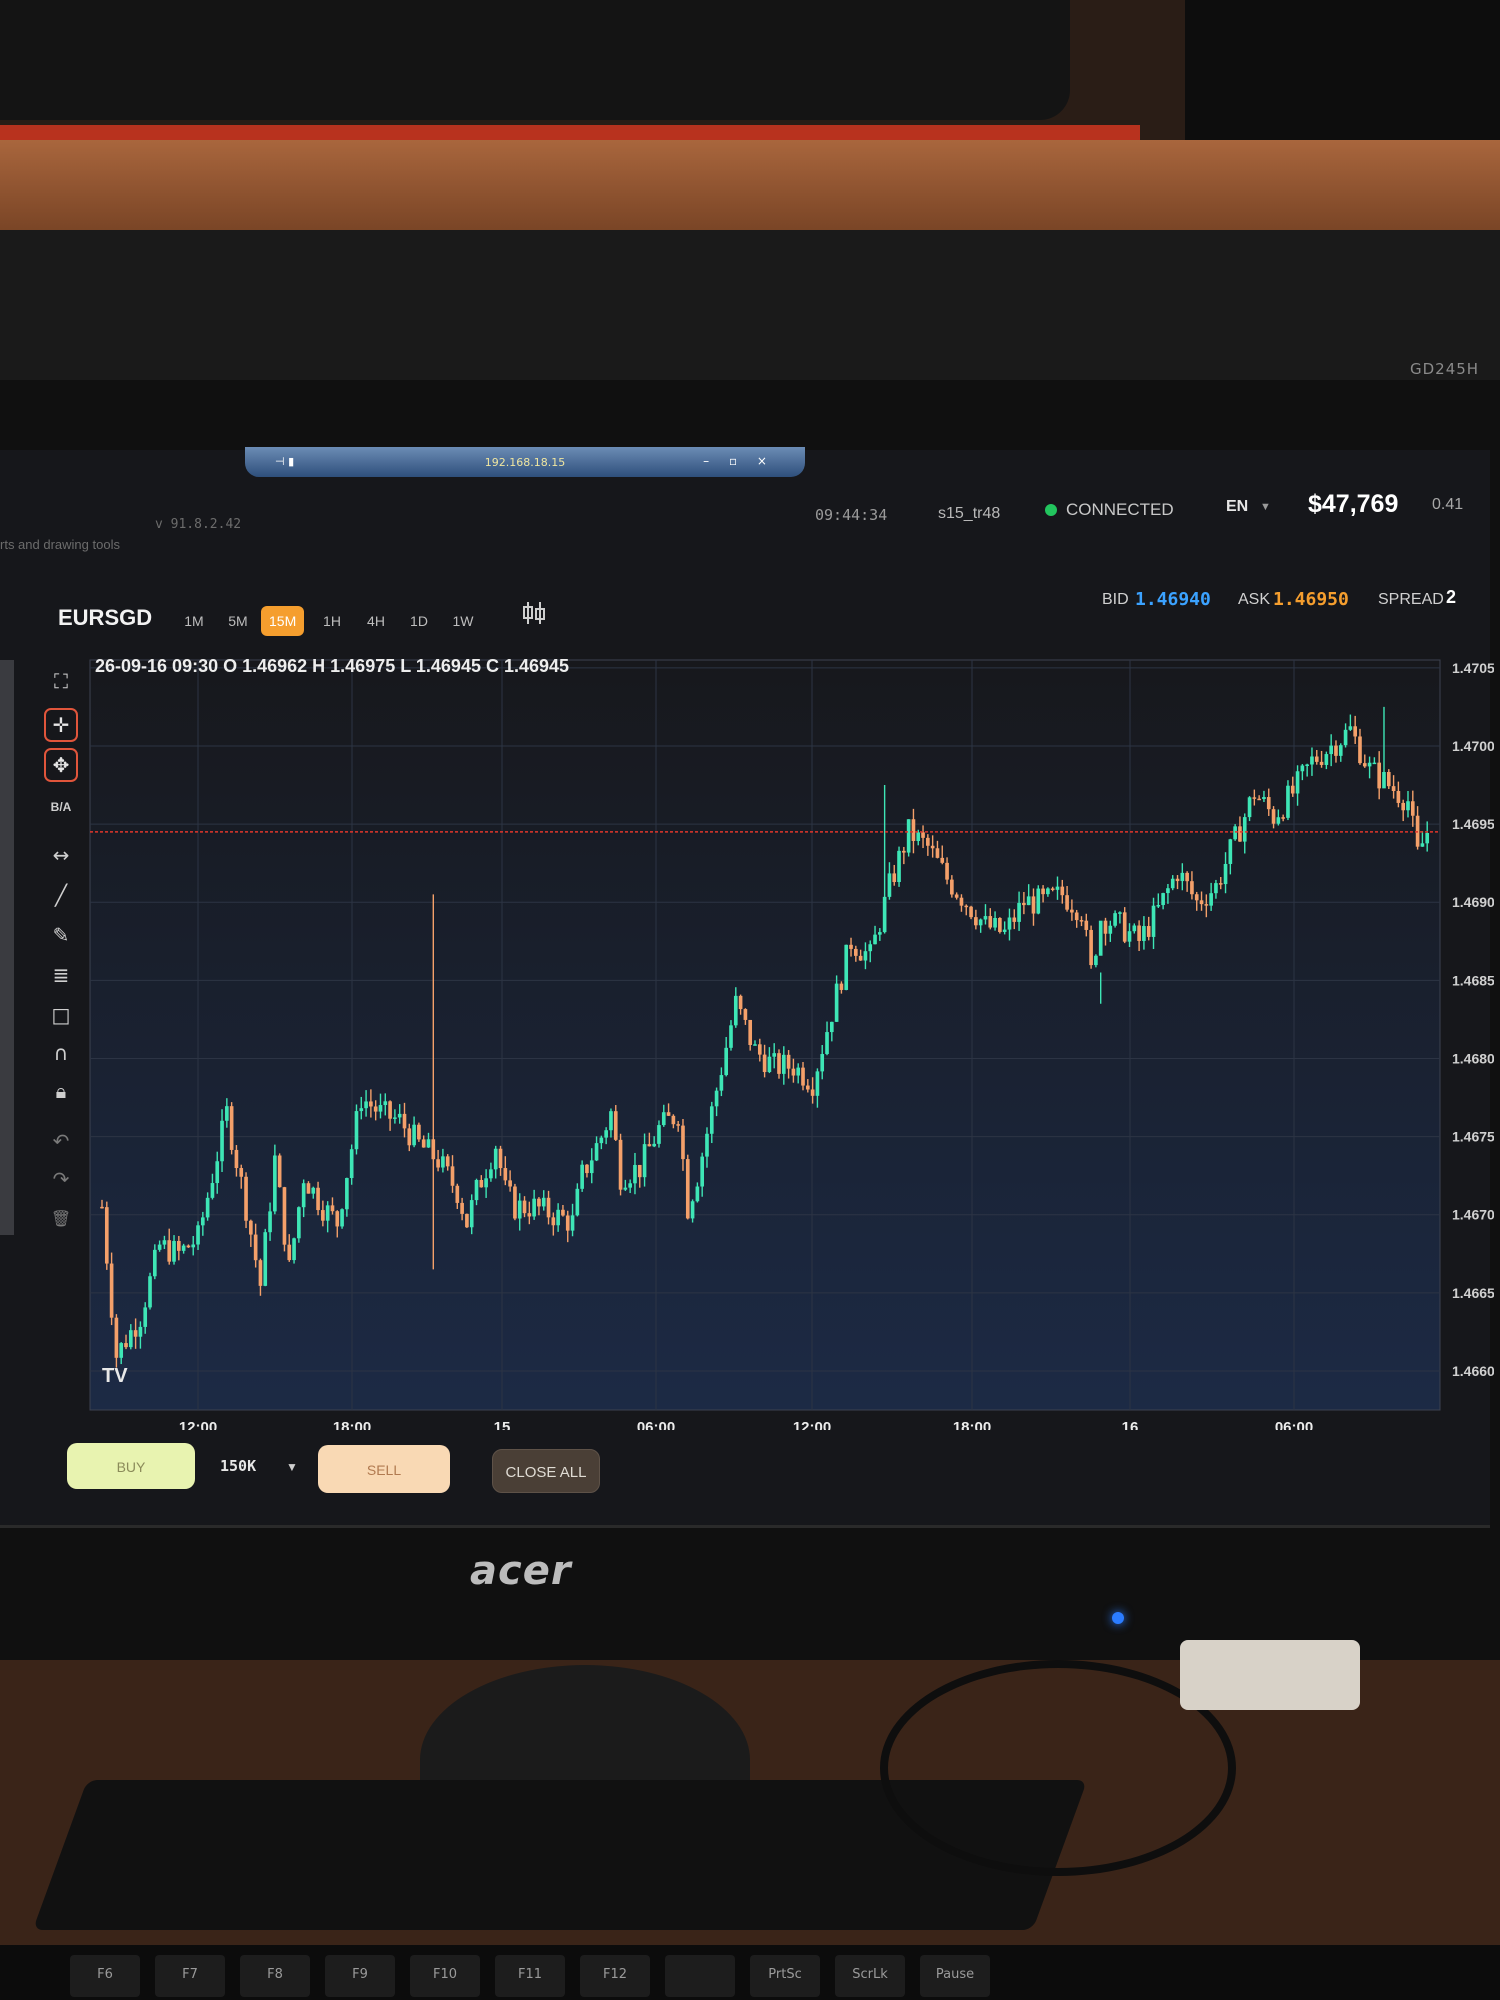  I want to click on symbol-name: EURSGD, so click(105, 618).